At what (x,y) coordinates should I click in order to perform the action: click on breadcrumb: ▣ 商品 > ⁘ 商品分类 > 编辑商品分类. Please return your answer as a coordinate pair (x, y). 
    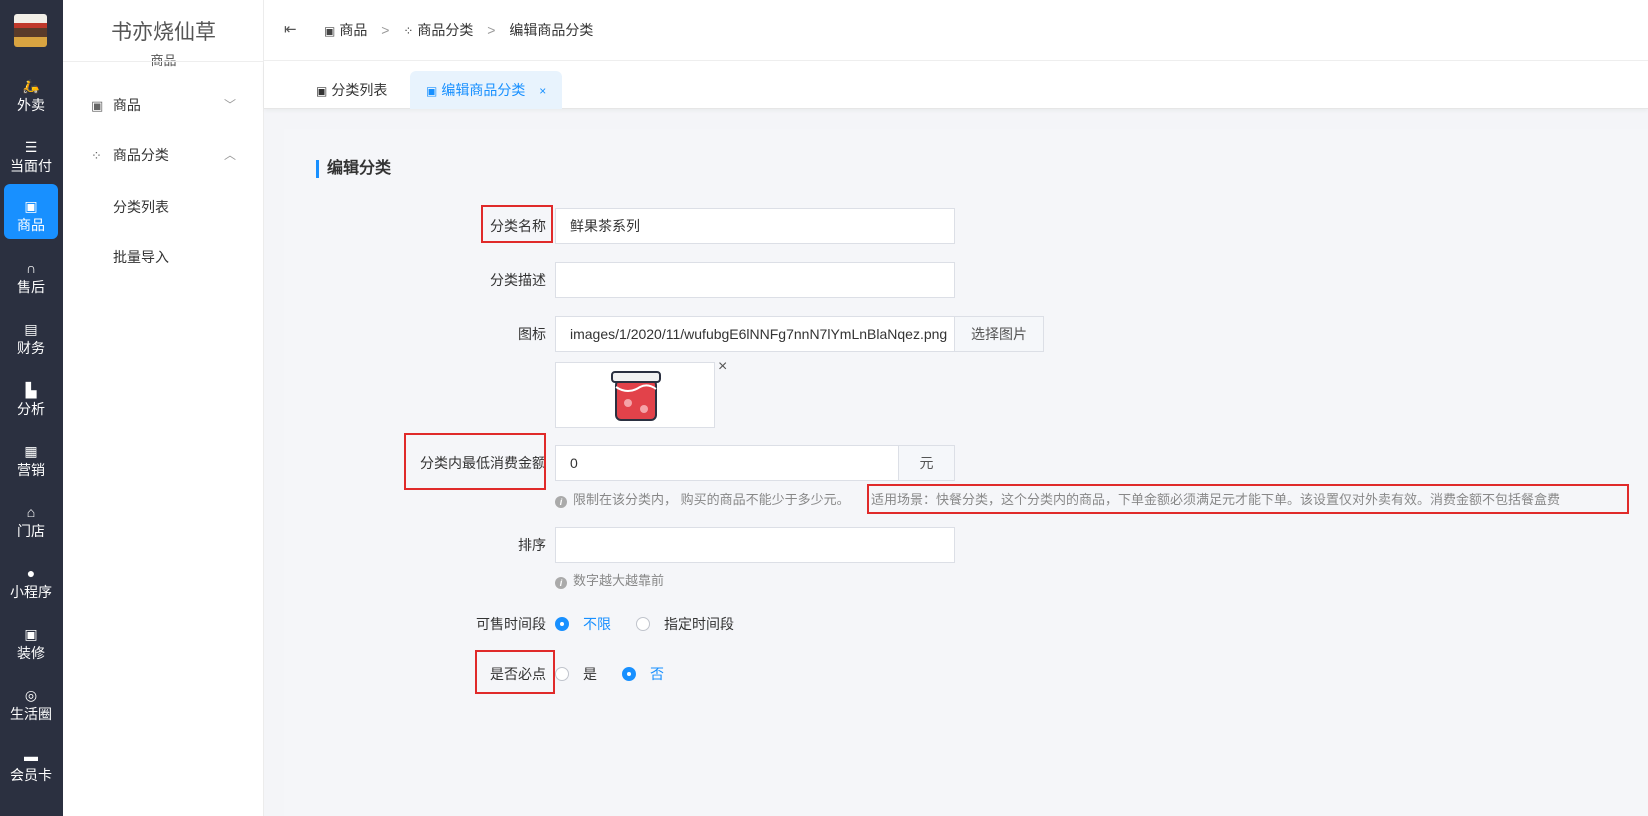
    Looking at the image, I should click on (458, 30).